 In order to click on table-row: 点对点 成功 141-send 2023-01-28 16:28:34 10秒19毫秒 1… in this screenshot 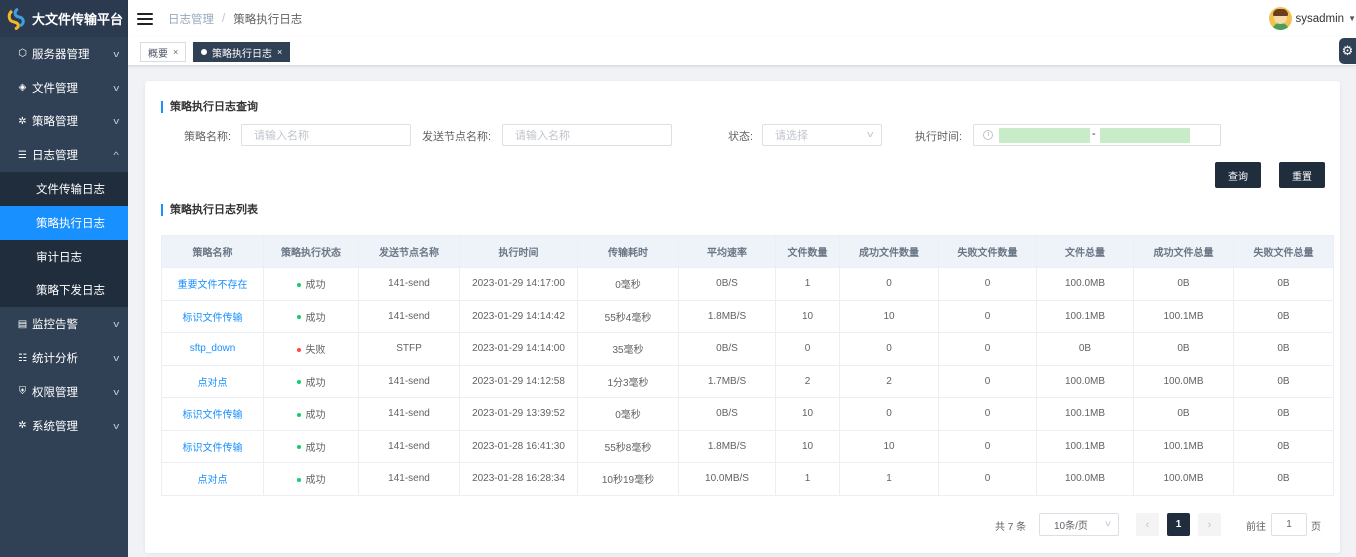, I will do `click(747, 479)`.